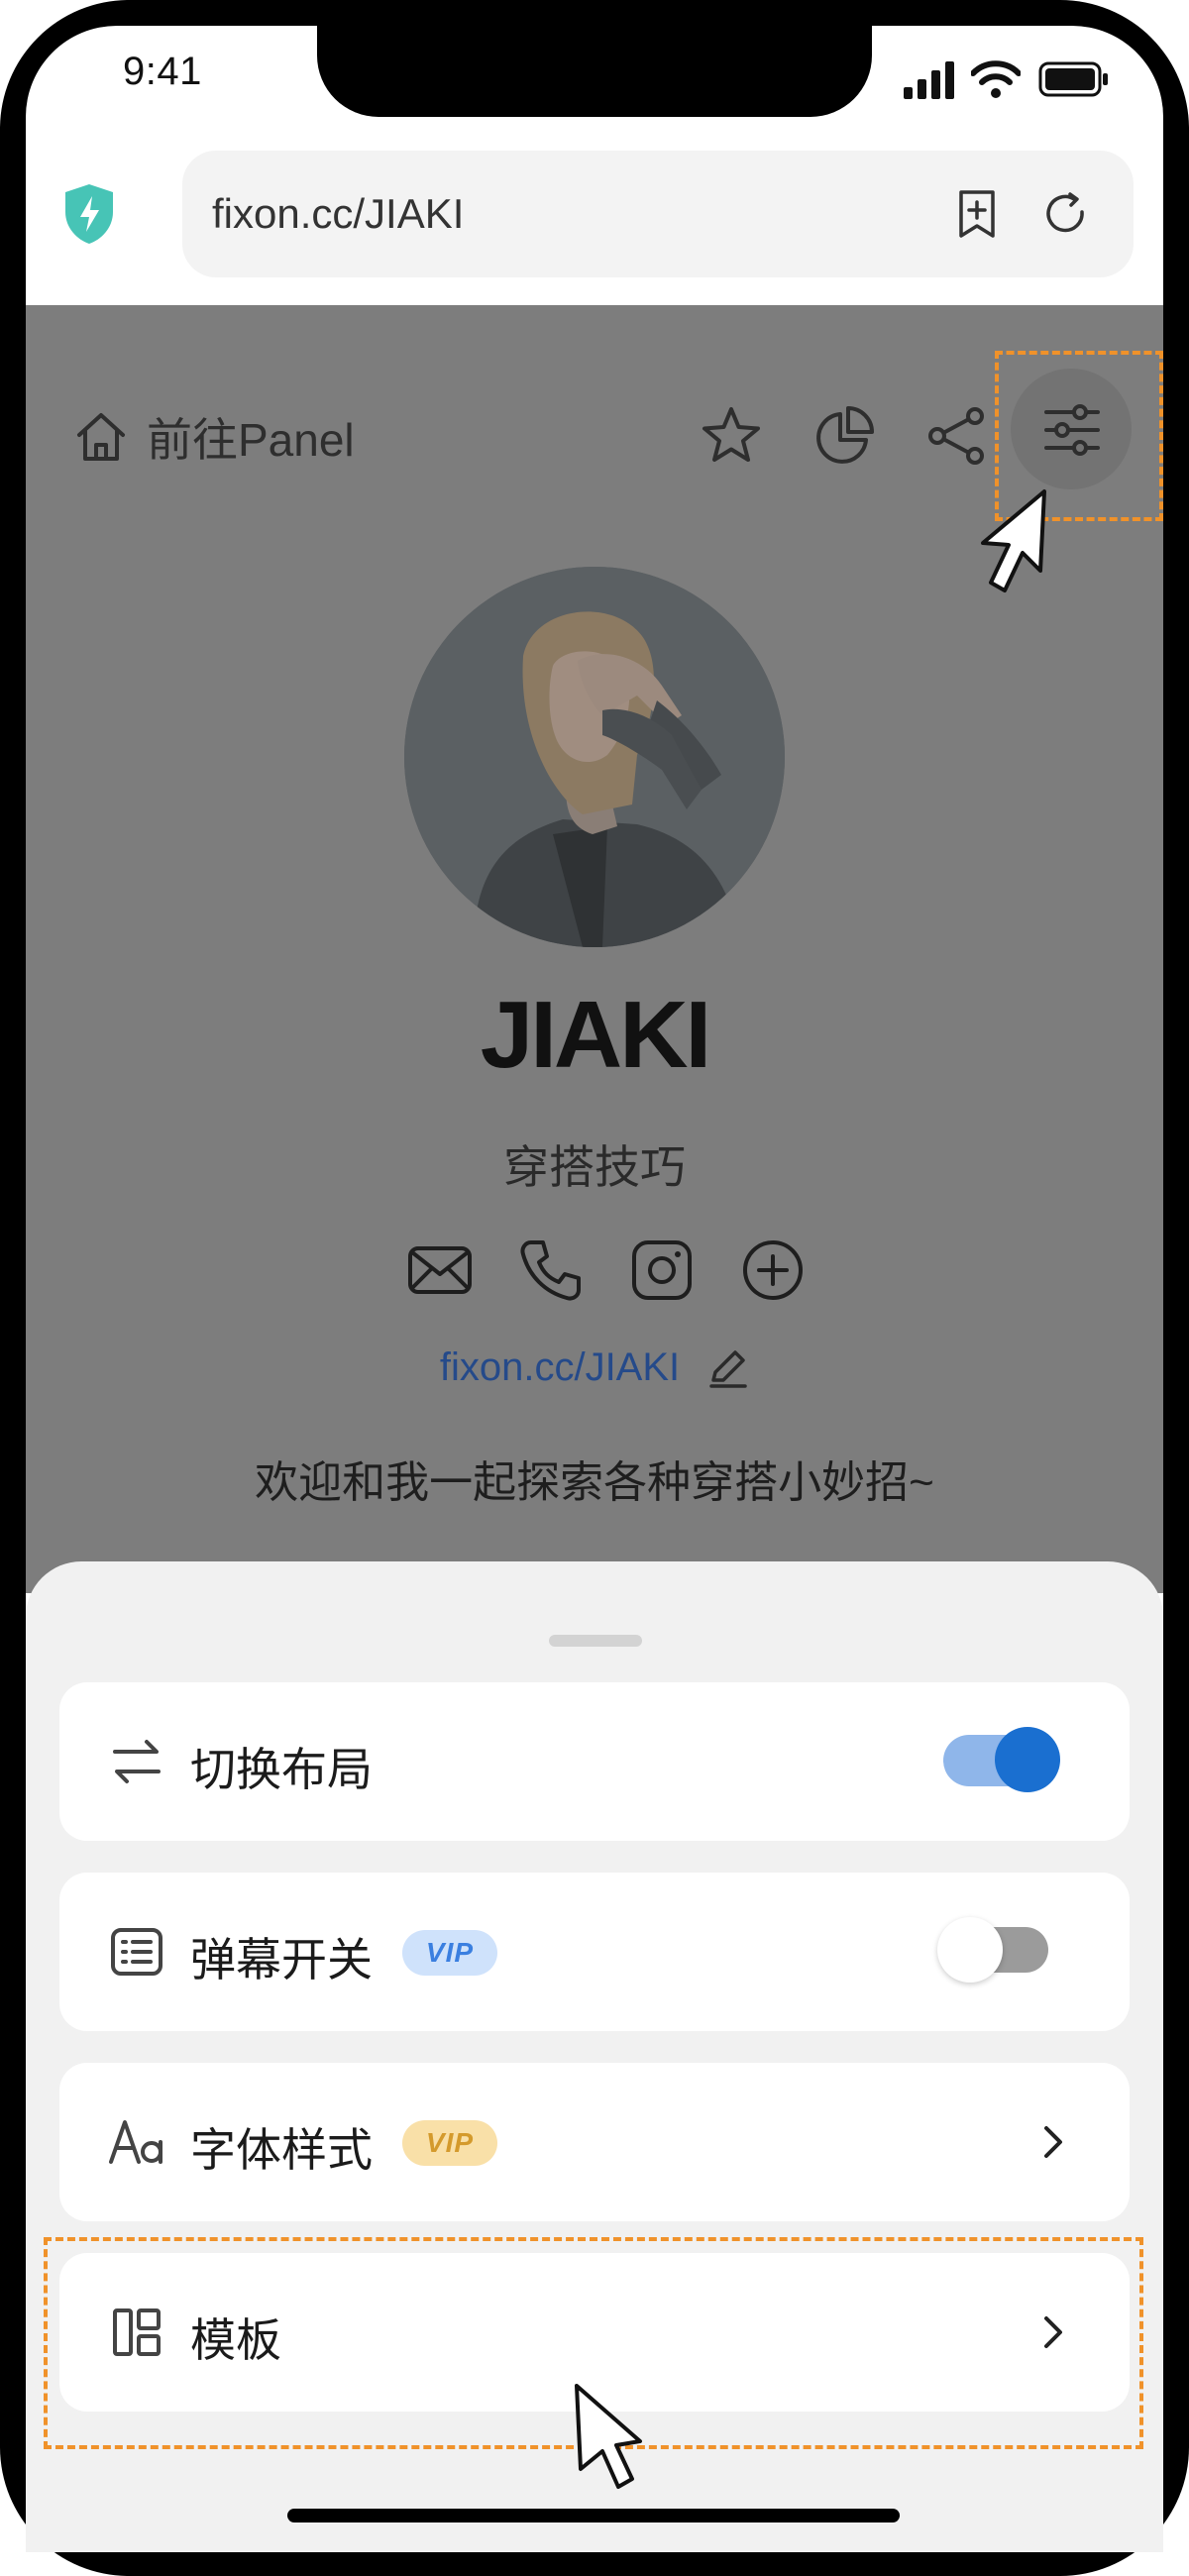 Image resolution: width=1189 pixels, height=2576 pixels. Describe the element at coordinates (594, 1167) in the screenshot. I see `profile-tagline: 穿搭技巧` at that location.